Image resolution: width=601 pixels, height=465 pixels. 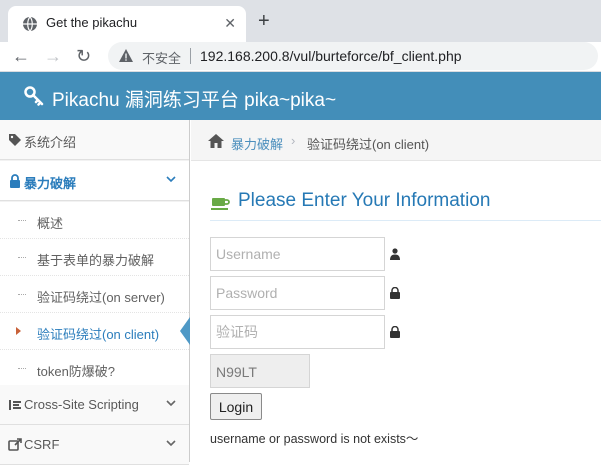 What do you see at coordinates (30, 24) in the screenshot?
I see `globe-icon` at bounding box center [30, 24].